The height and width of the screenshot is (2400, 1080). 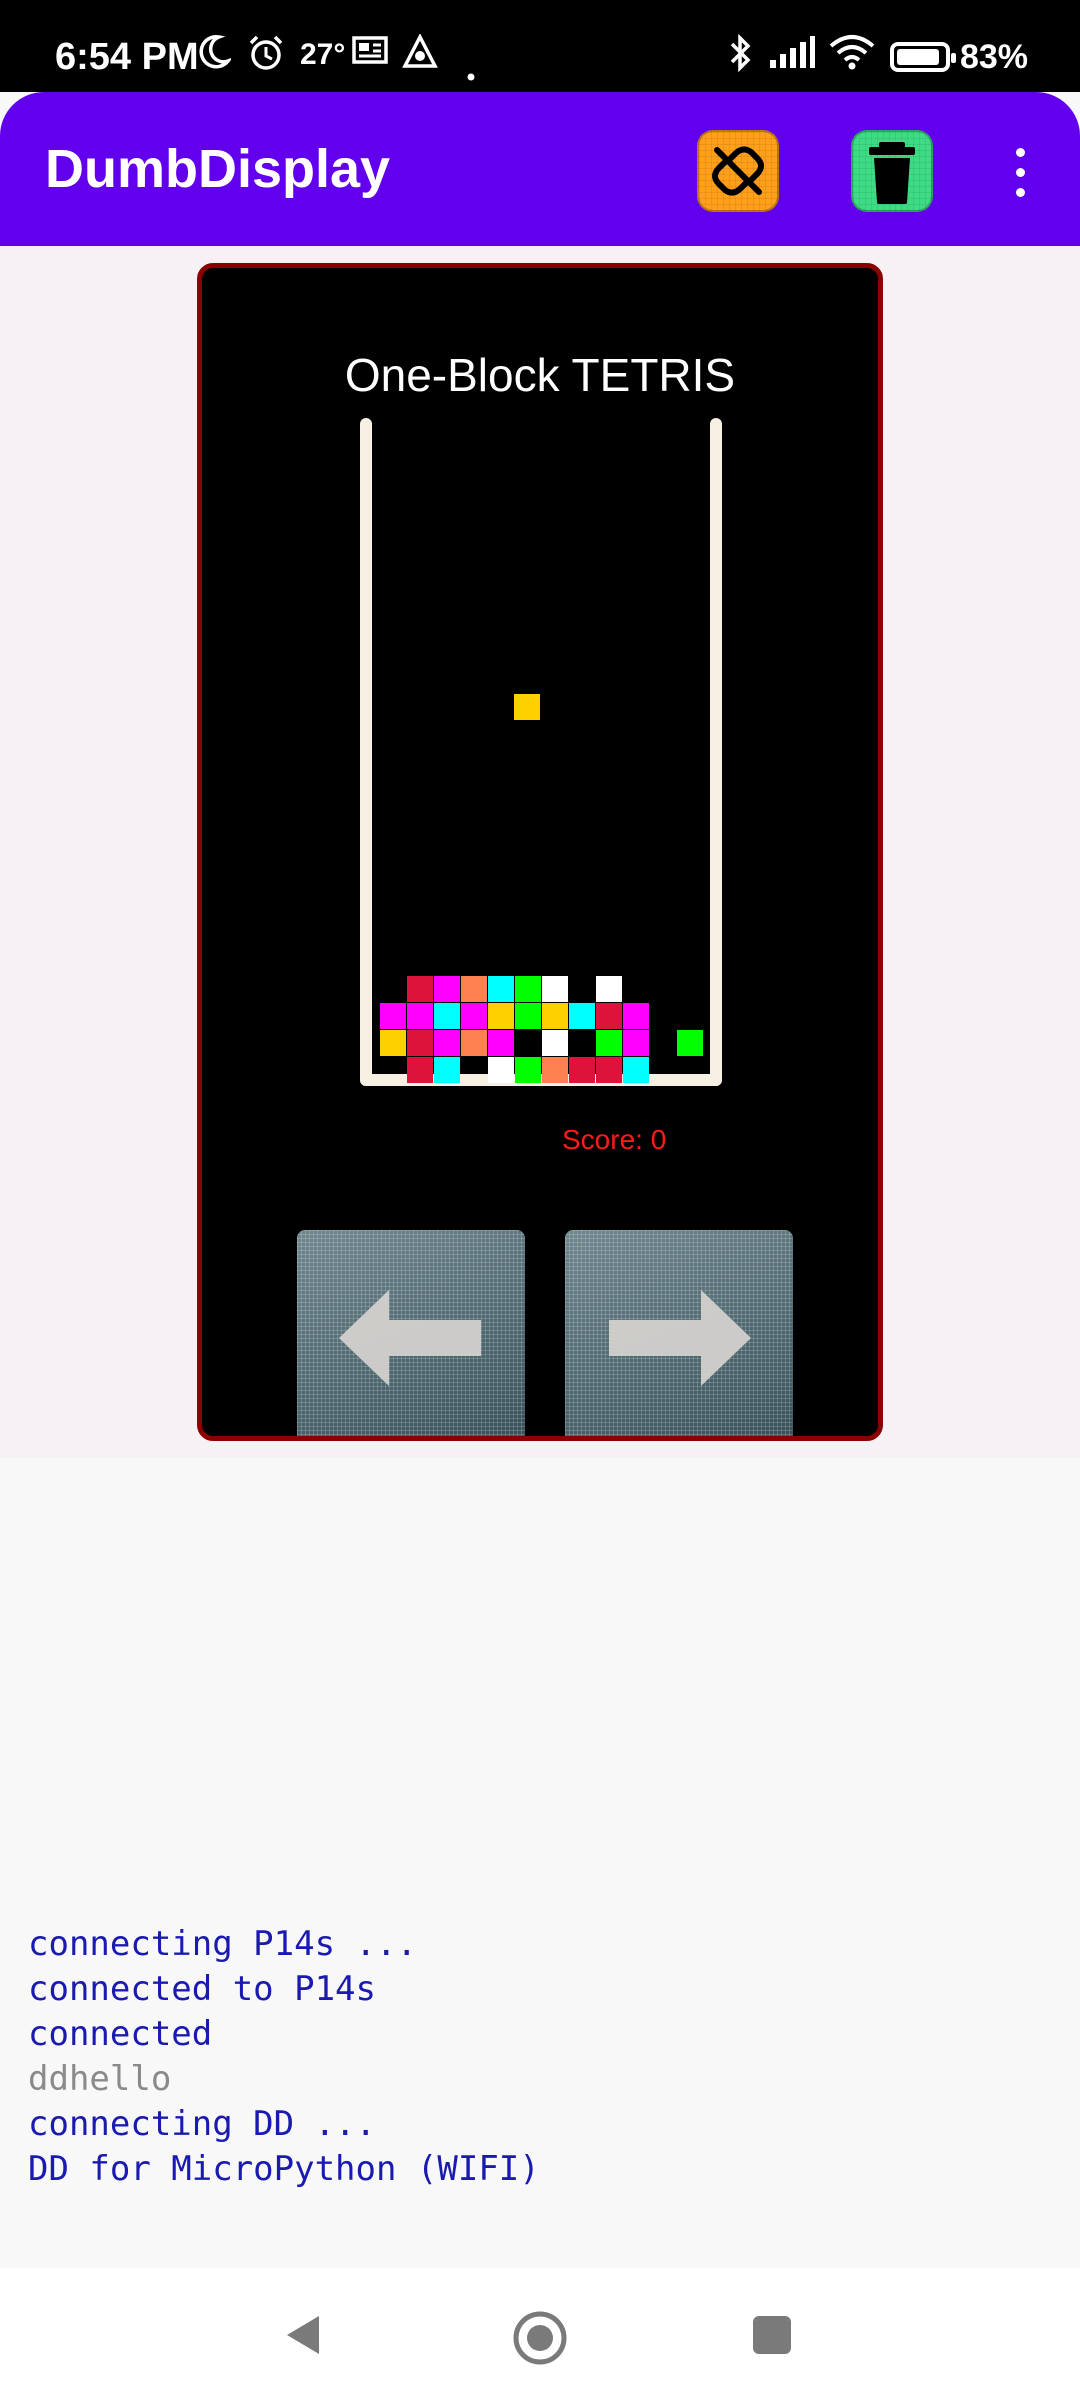 I want to click on move-left-button, so click(x=411, y=1333).